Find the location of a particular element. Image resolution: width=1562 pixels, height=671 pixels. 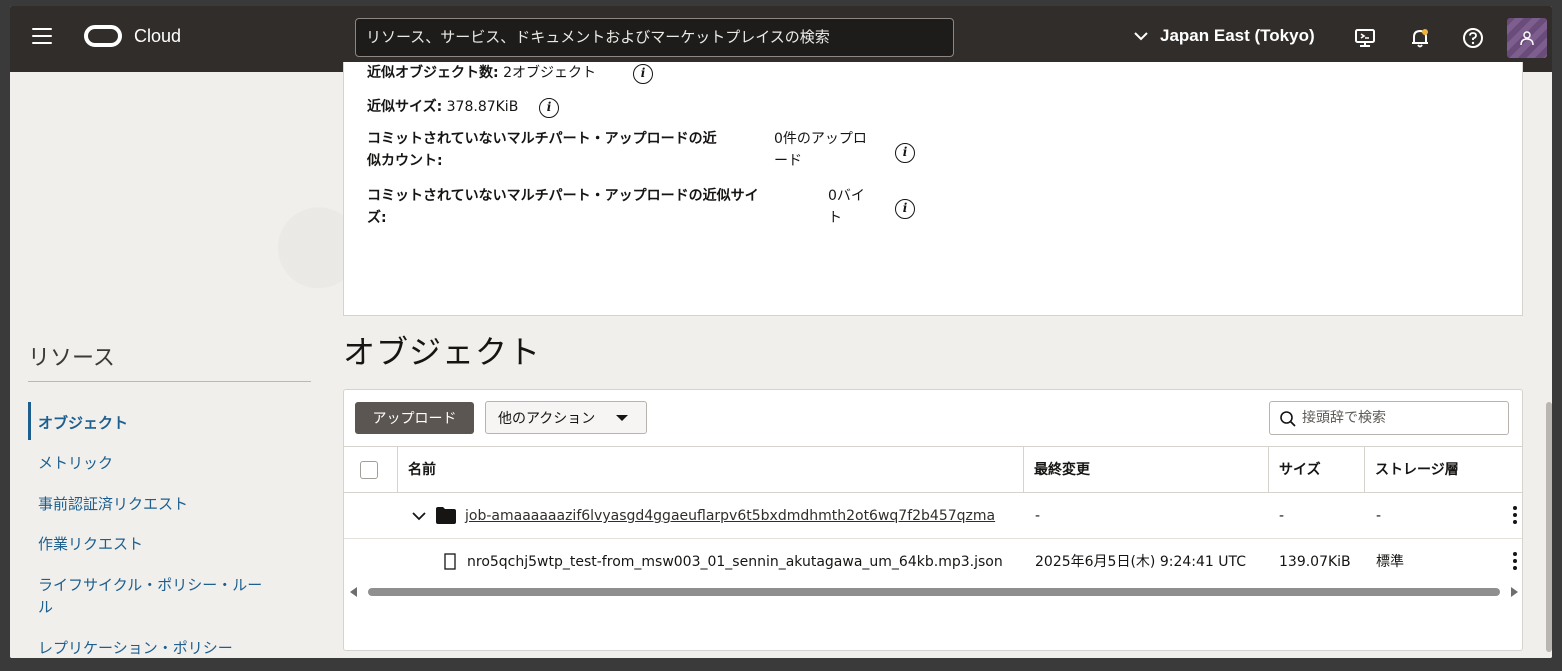

uncommitted-size-value: 0バイ ト is located at coordinates (846, 207).